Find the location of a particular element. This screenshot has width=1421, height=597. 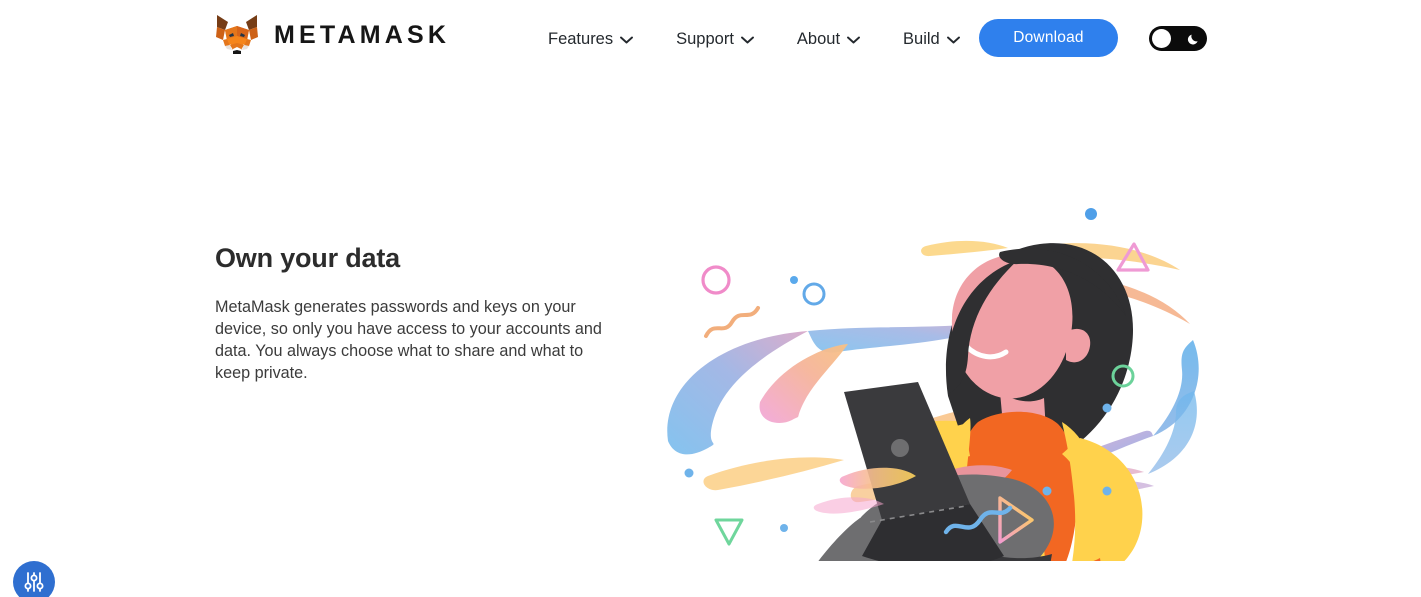

brand-wordmark: METAMASK is located at coordinates (362, 34).